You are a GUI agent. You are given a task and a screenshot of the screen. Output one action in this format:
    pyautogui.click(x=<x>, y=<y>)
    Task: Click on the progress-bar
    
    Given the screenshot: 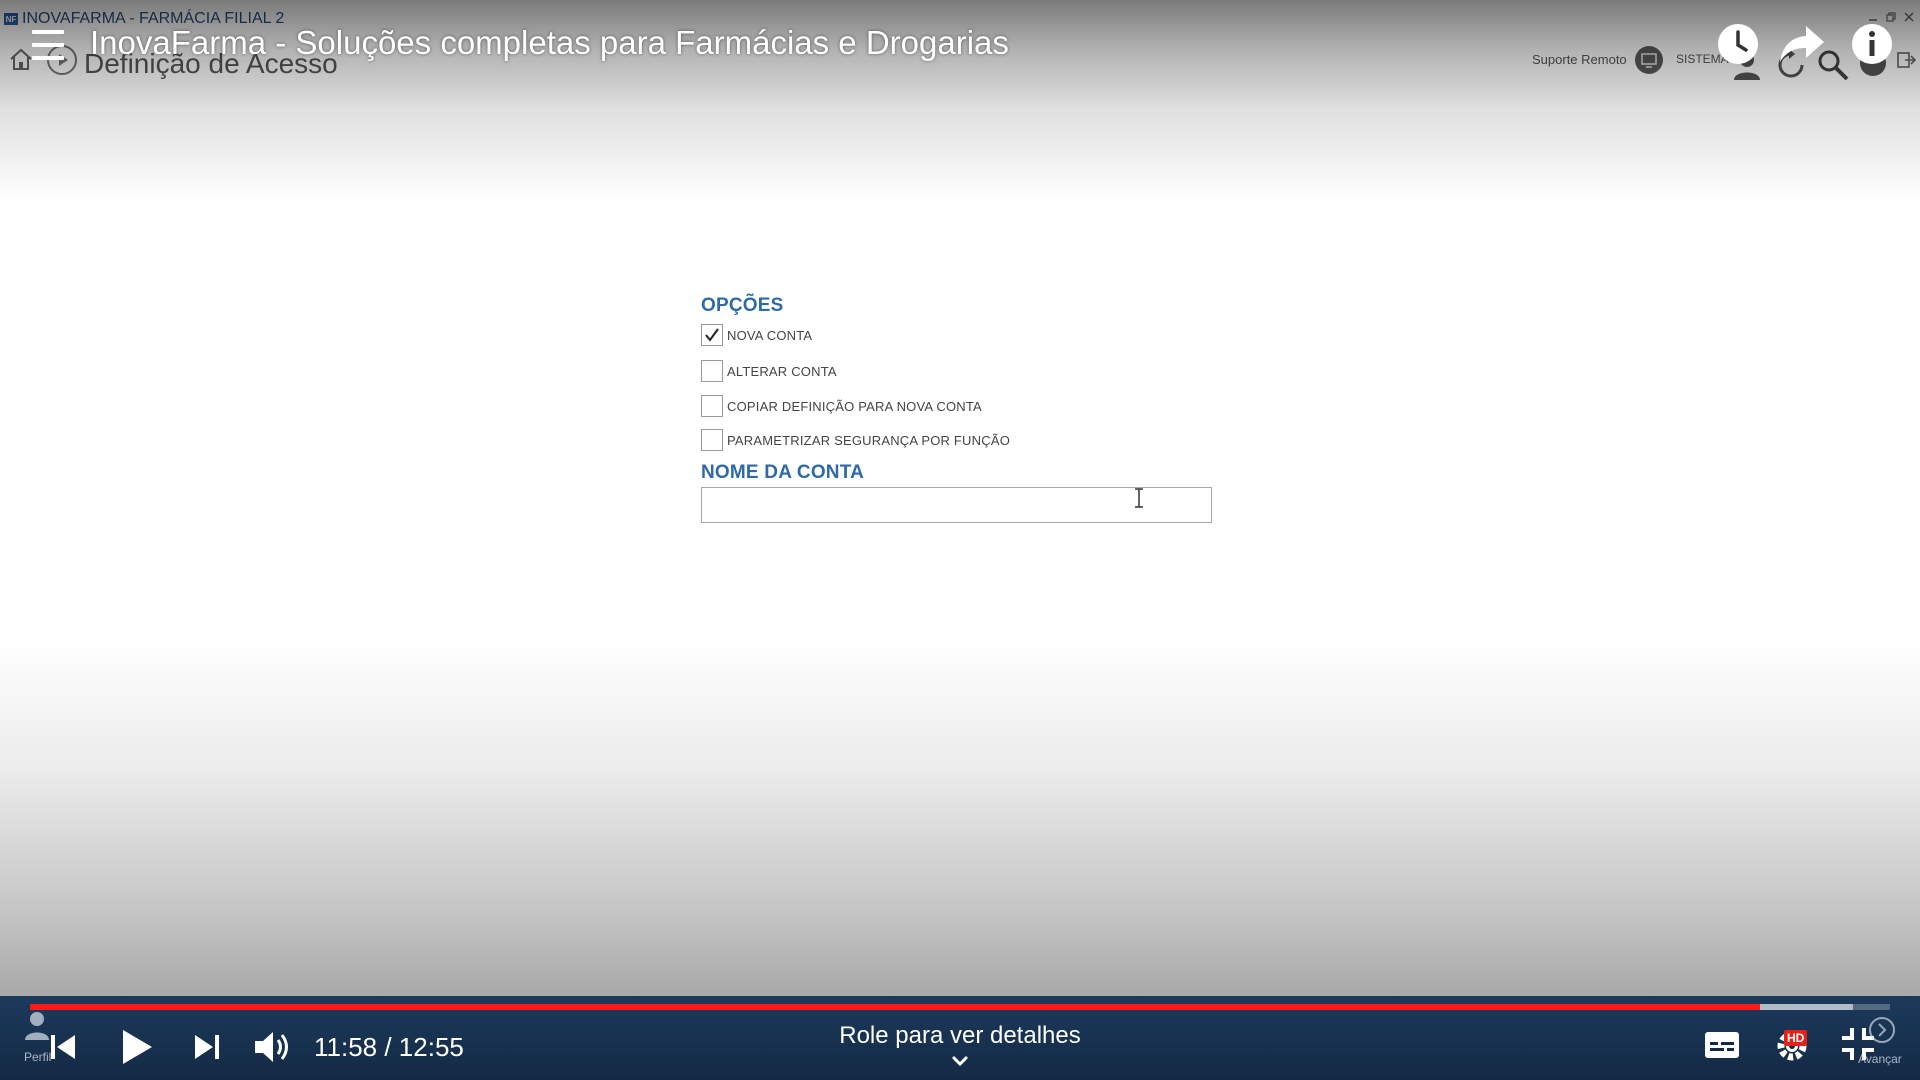 What is the action you would take?
    pyautogui.click(x=960, y=1007)
    